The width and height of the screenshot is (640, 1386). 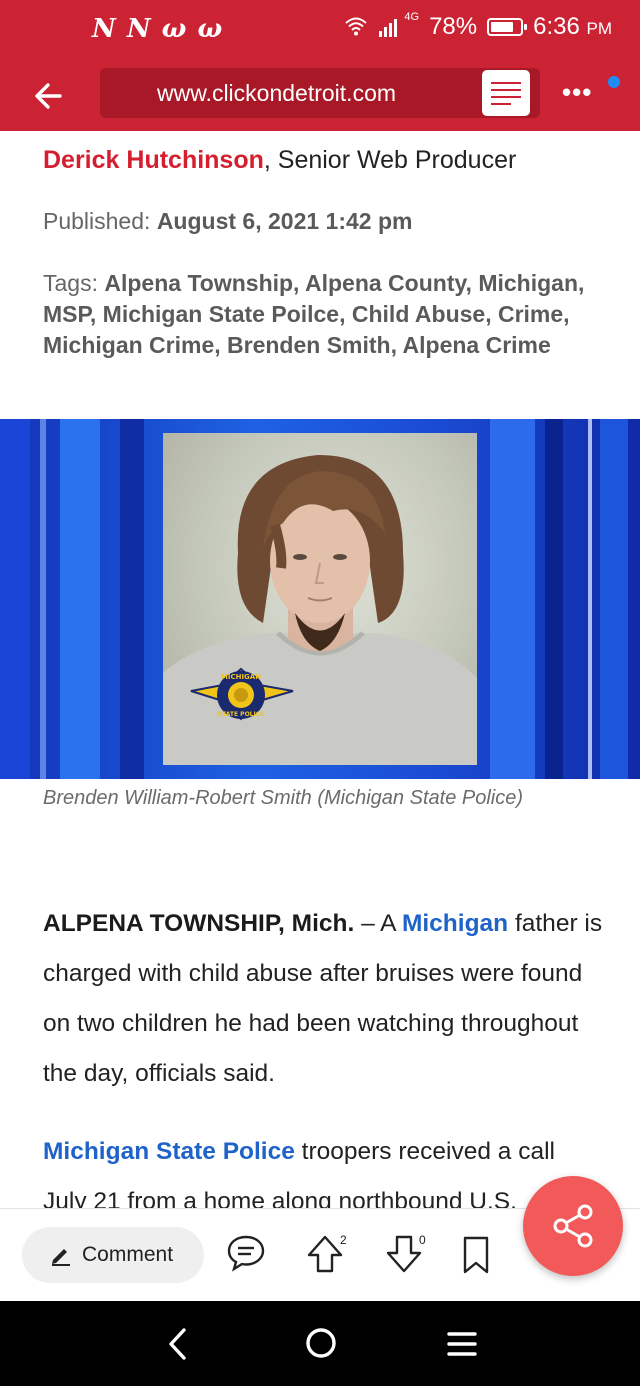 What do you see at coordinates (453, 26) in the screenshot?
I see `battery-percent: 78%` at bounding box center [453, 26].